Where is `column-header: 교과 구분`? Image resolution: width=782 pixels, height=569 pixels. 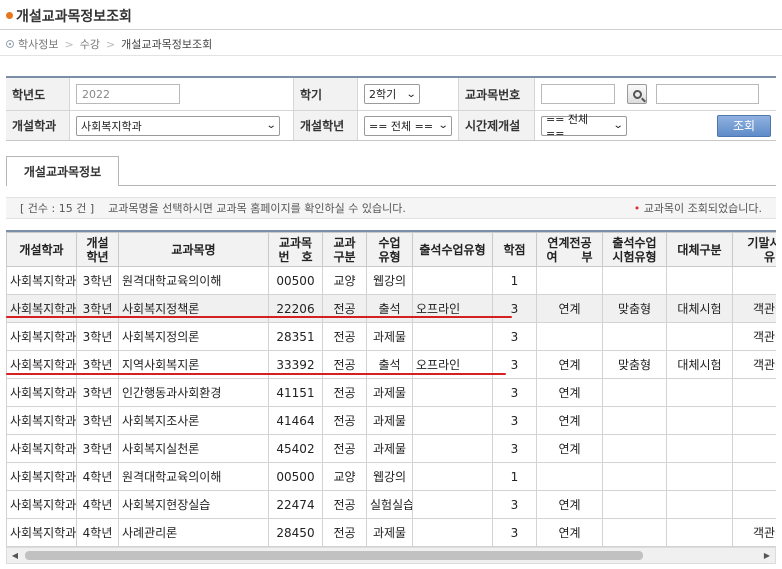 column-header: 교과 구분 is located at coordinates (344, 249).